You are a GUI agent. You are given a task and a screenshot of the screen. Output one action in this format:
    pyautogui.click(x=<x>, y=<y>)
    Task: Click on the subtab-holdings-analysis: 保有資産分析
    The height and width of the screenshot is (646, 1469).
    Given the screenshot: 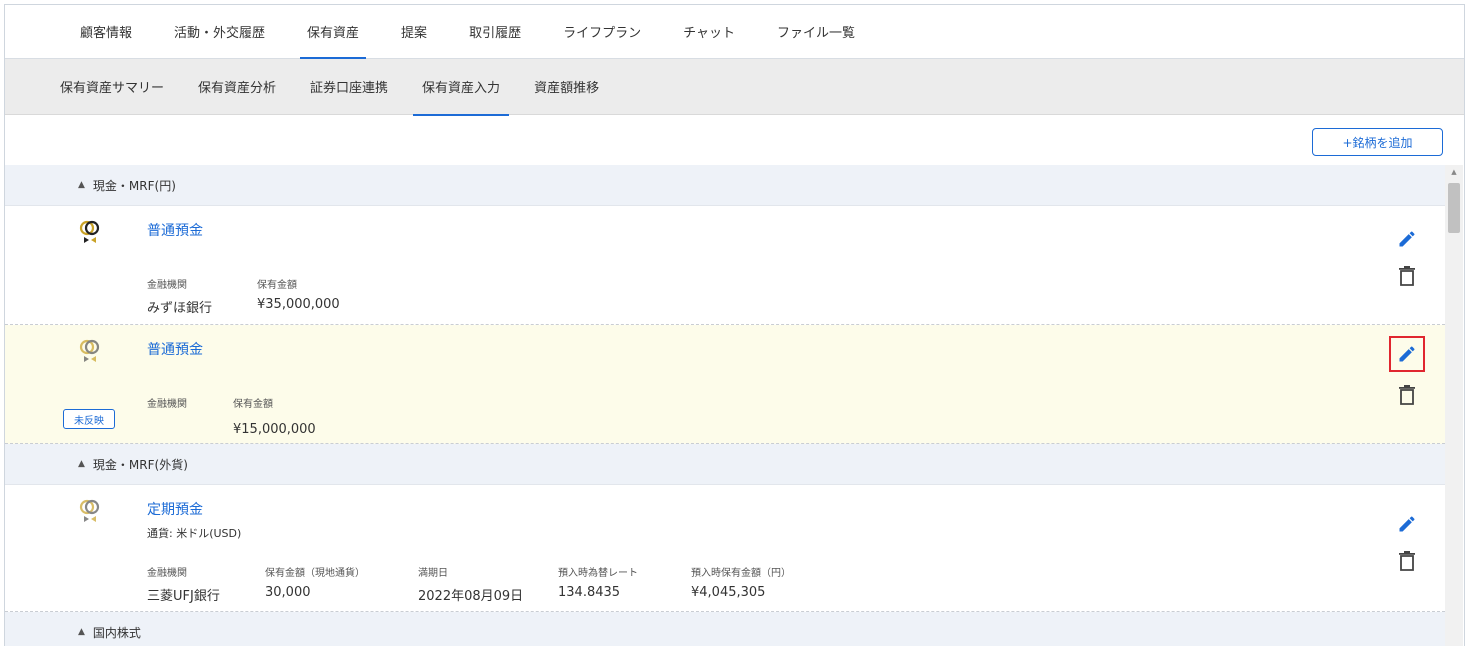 What is the action you would take?
    pyautogui.click(x=237, y=87)
    